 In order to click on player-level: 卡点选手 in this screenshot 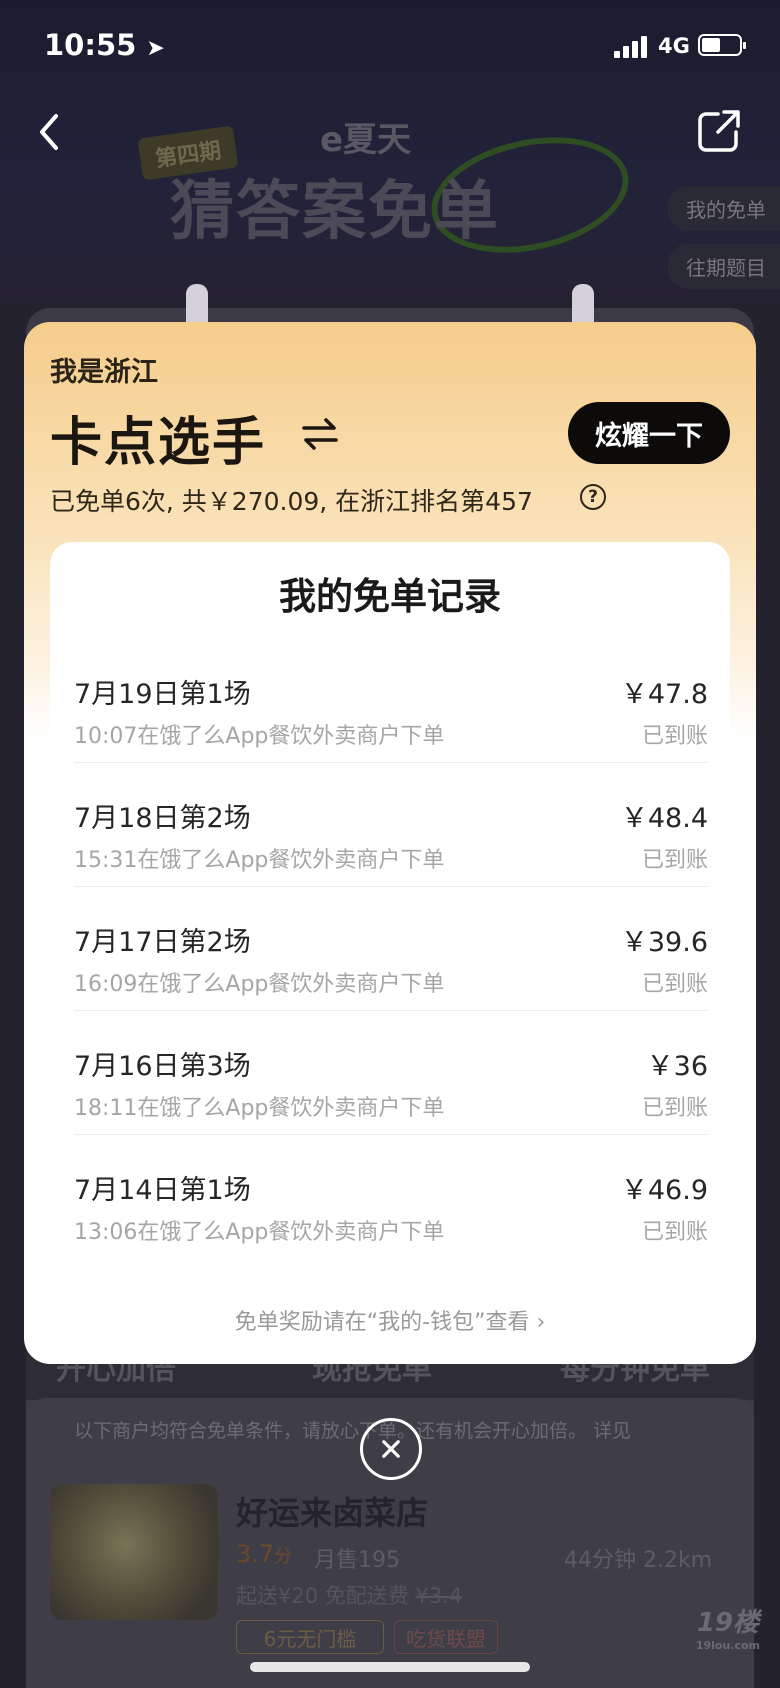, I will do `click(158, 443)`.